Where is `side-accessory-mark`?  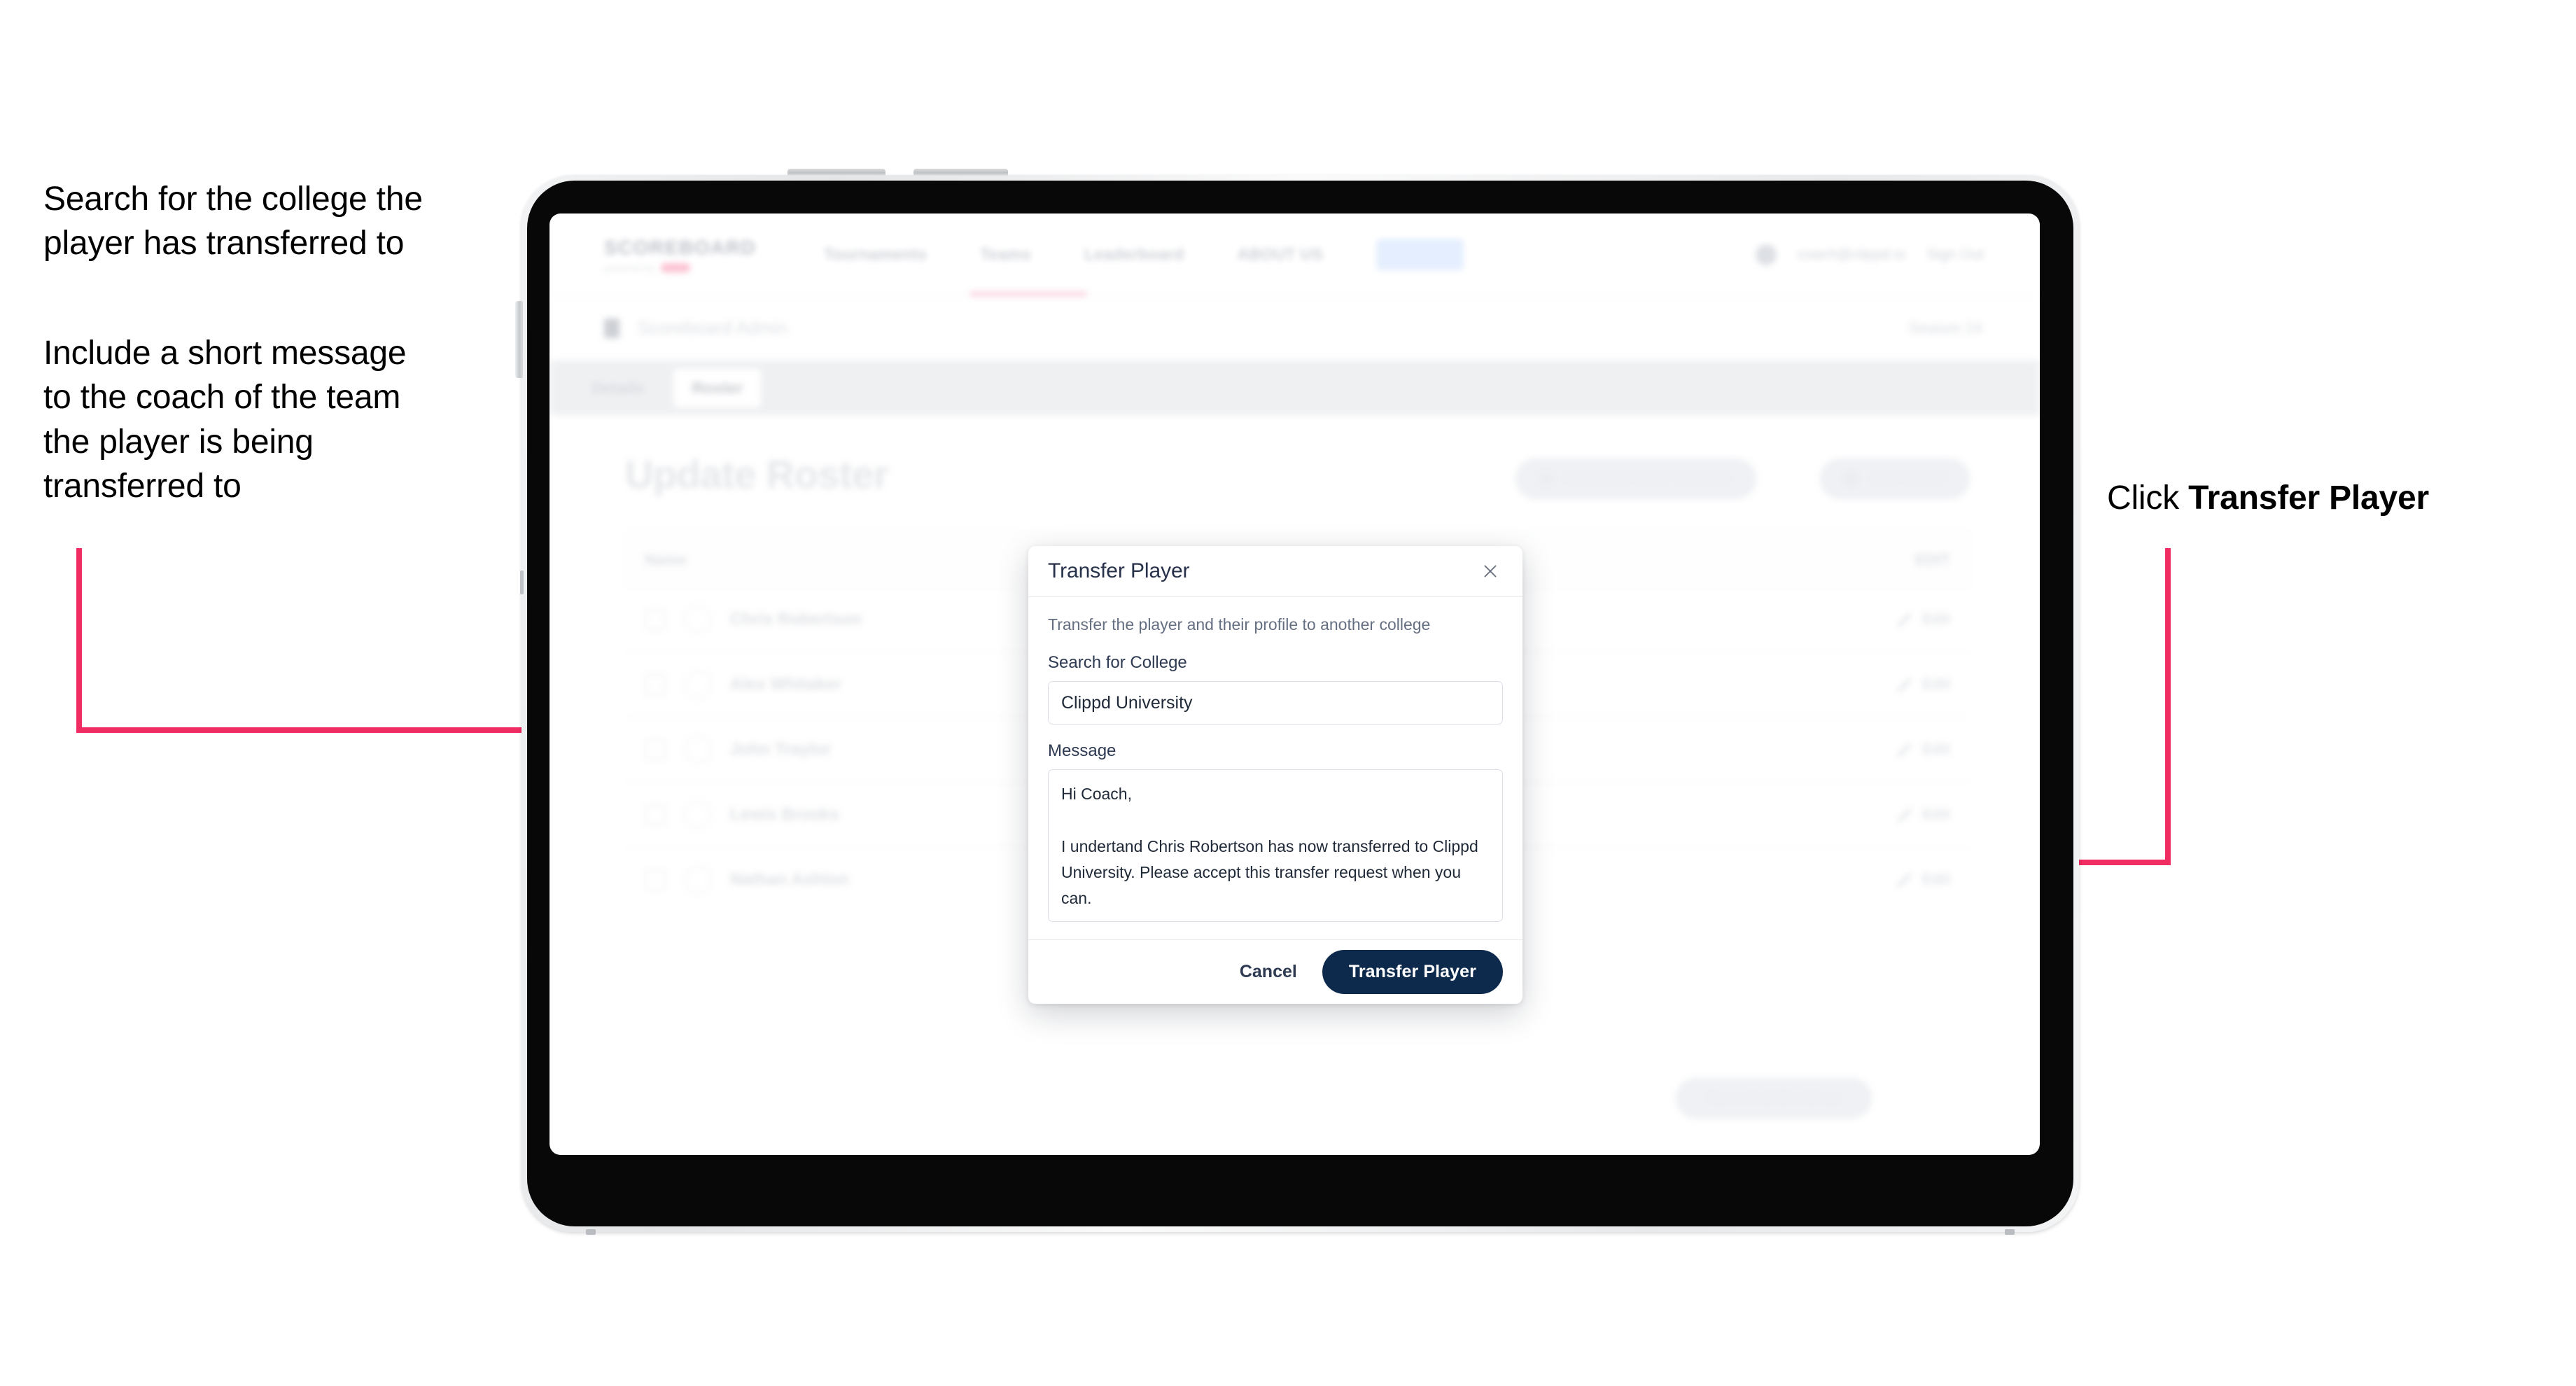
side-accessory-mark is located at coordinates (522, 582).